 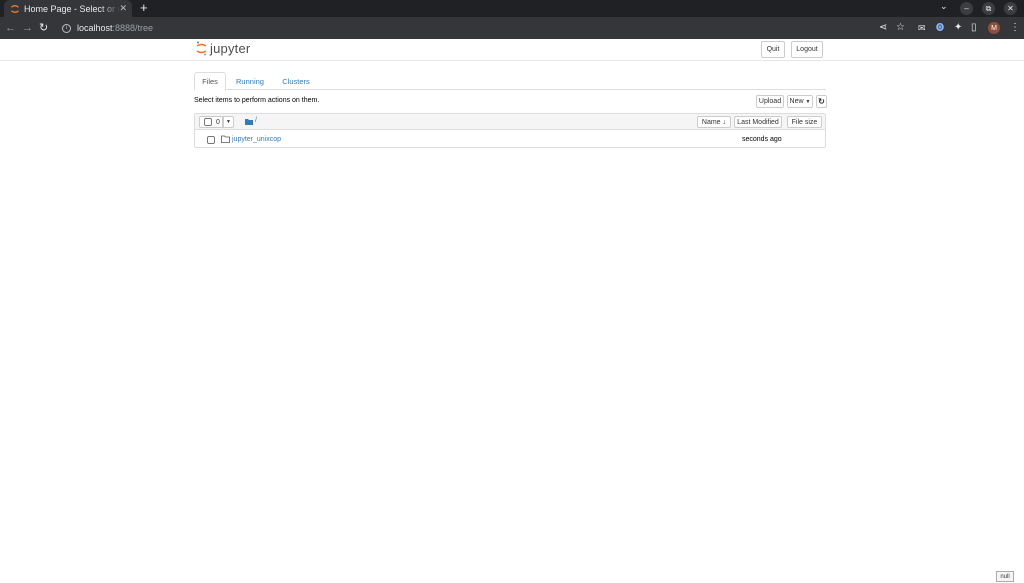 What do you see at coordinates (43, 28) in the screenshot?
I see `reload-icon: ↻` at bounding box center [43, 28].